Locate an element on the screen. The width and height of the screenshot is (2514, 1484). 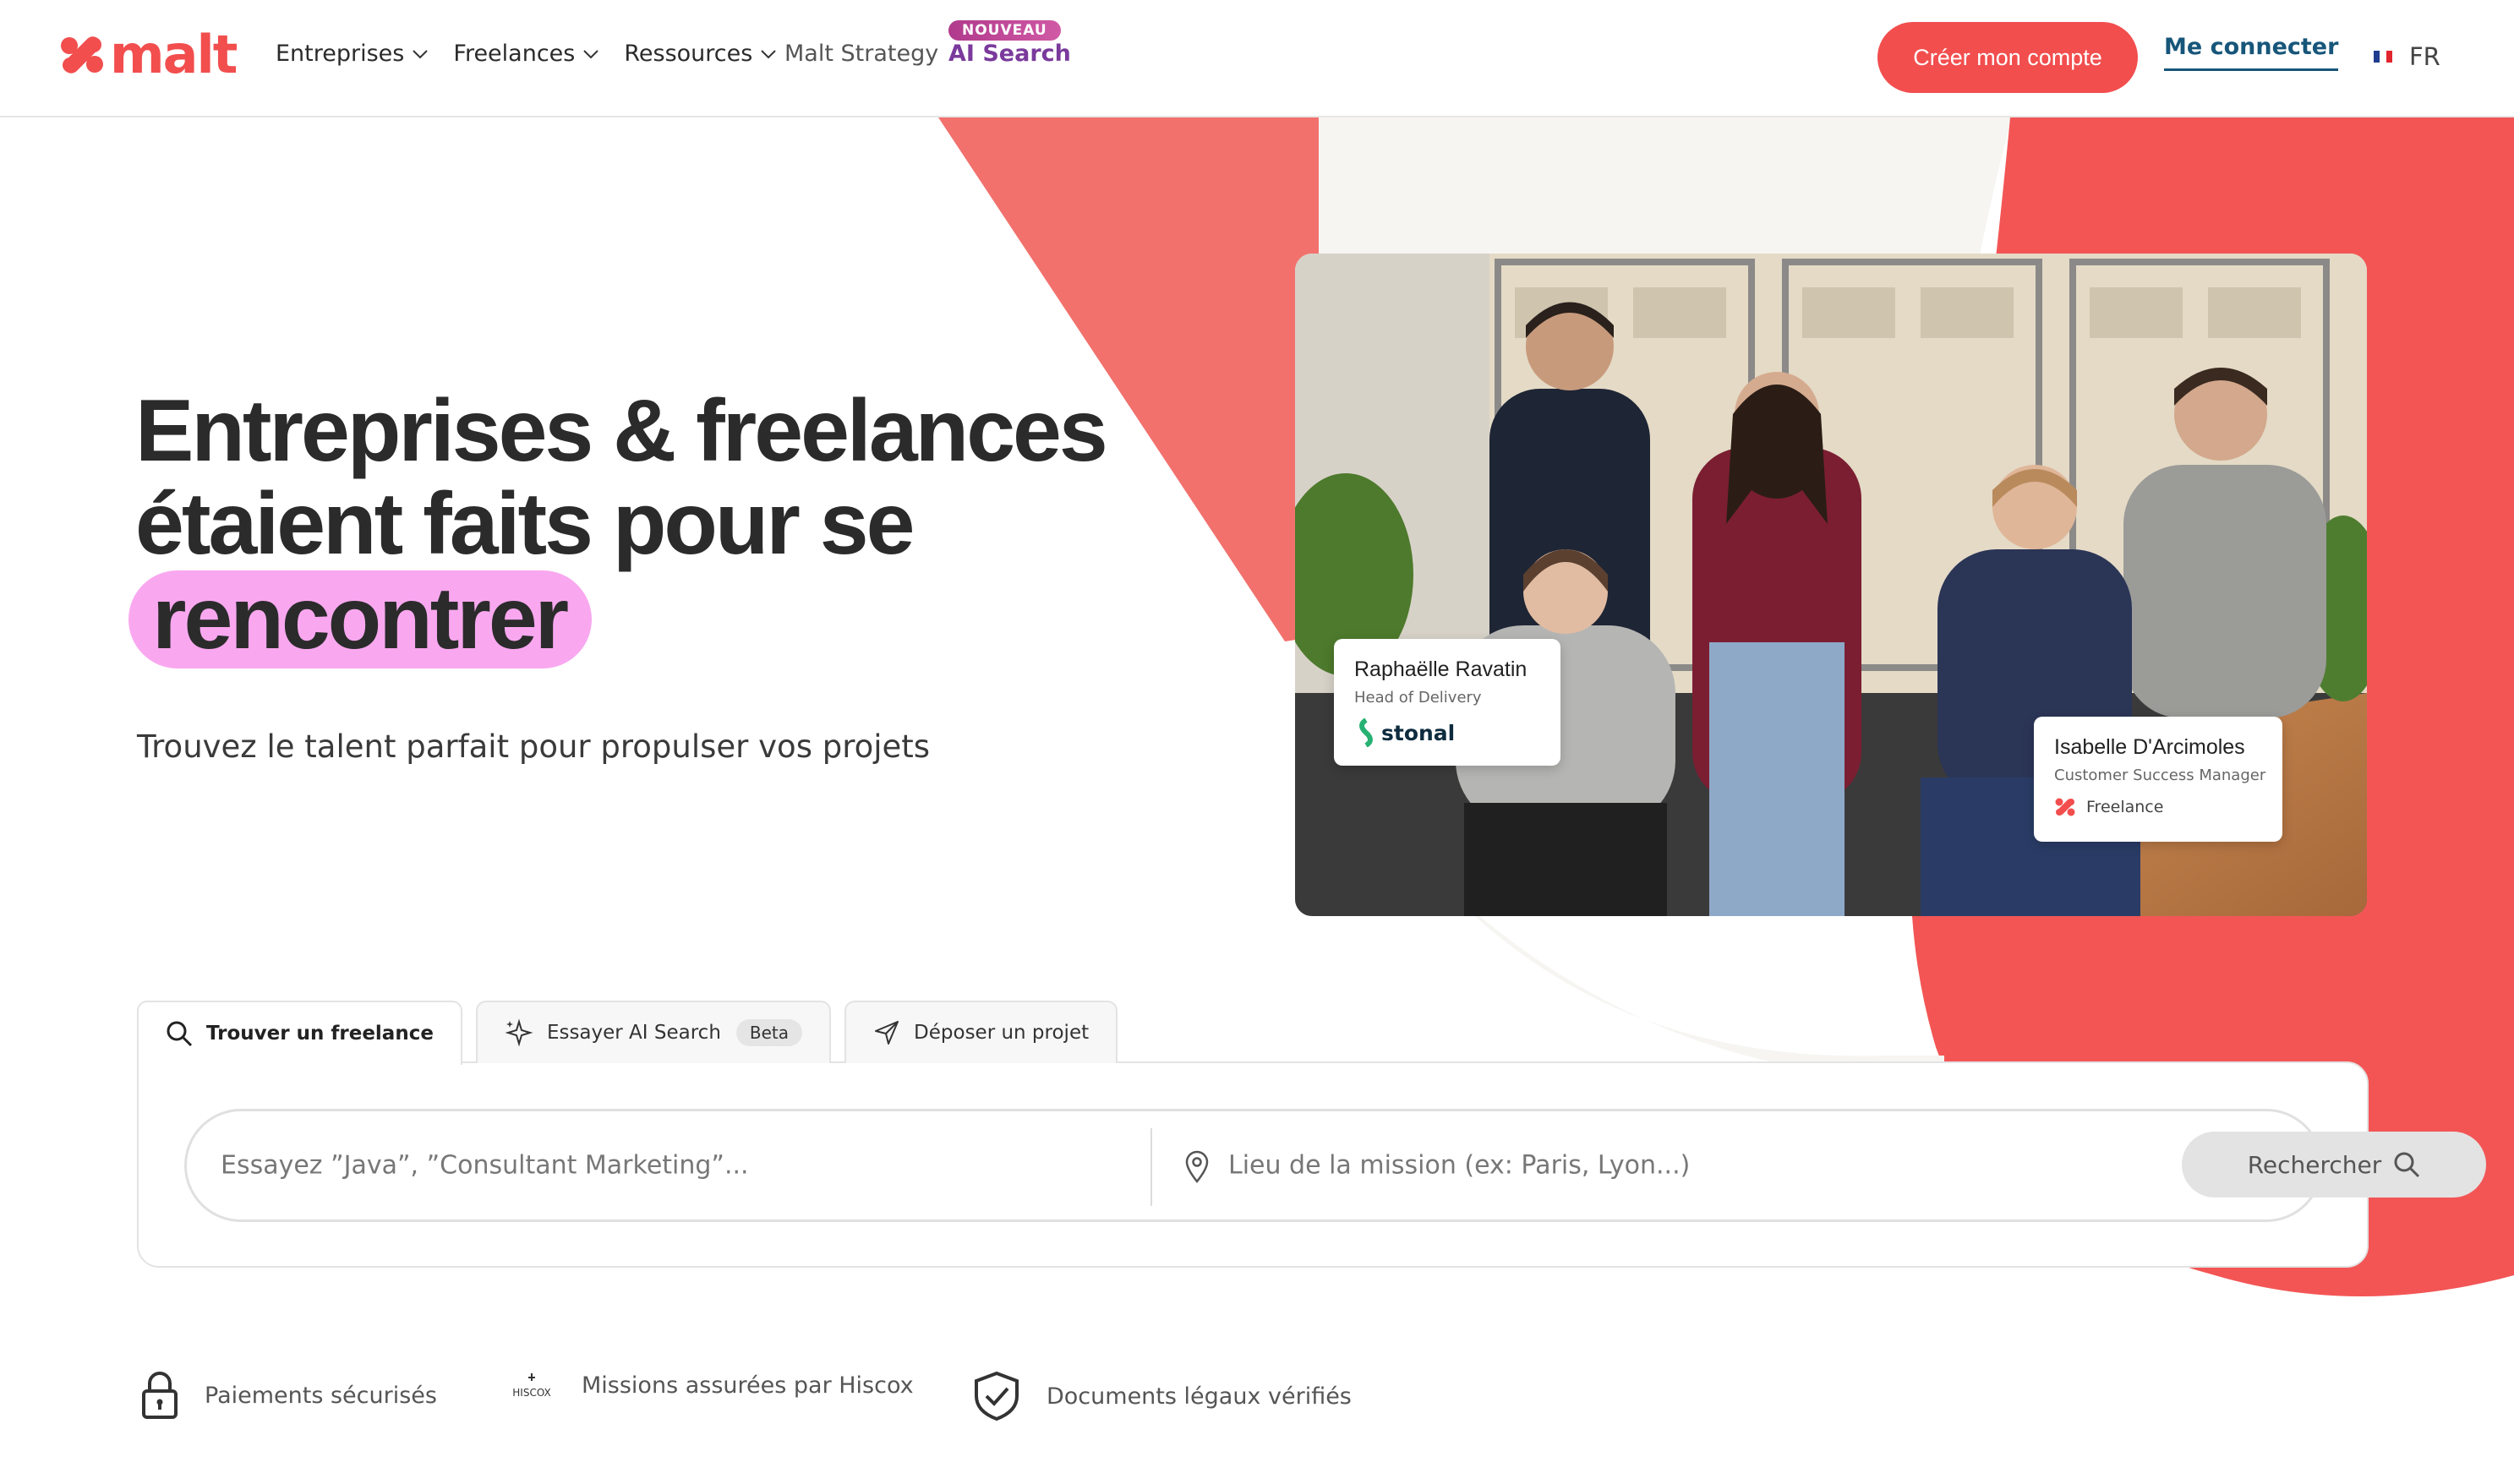
company-name: Freelance is located at coordinates (2125, 807).